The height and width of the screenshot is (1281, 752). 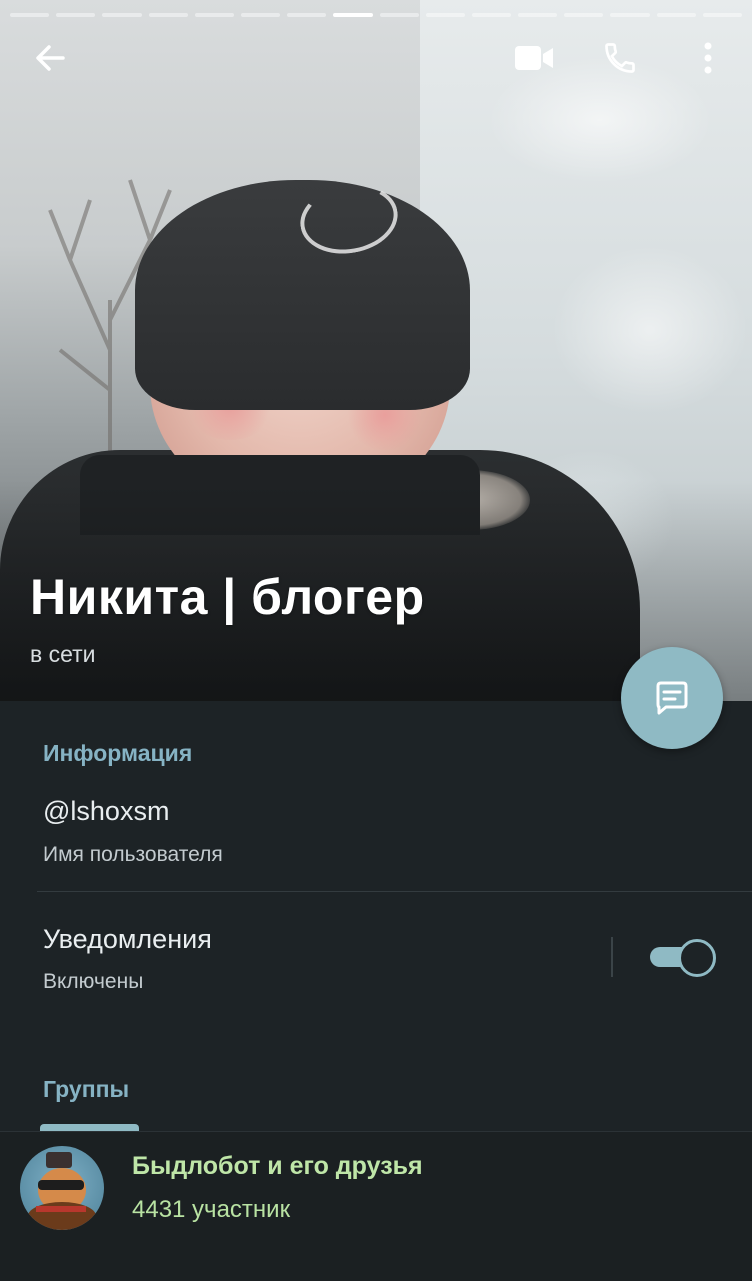 What do you see at coordinates (394, 891) in the screenshot?
I see `divider` at bounding box center [394, 891].